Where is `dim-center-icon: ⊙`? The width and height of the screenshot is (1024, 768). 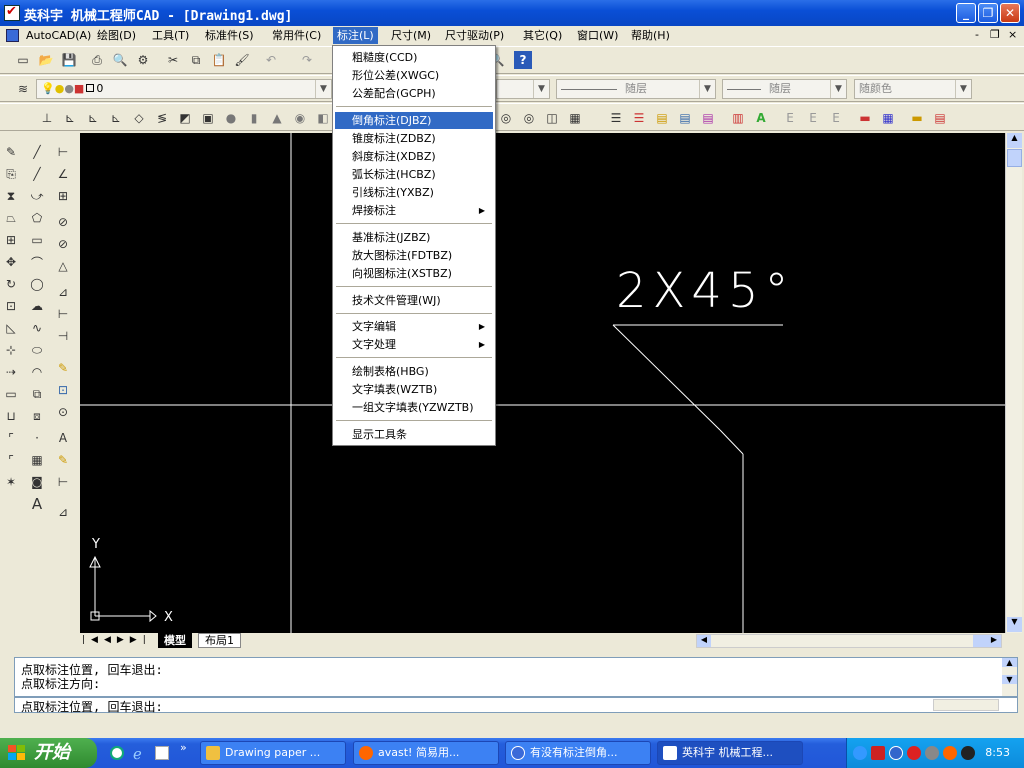 dim-center-icon: ⊙ is located at coordinates (63, 412).